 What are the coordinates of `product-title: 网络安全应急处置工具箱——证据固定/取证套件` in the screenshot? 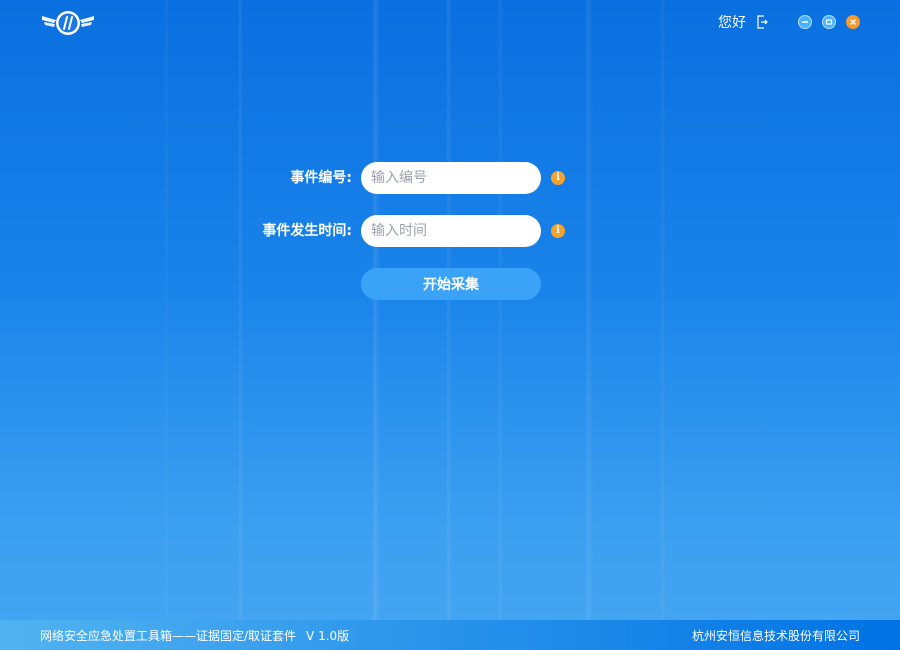 It's located at (168, 635).